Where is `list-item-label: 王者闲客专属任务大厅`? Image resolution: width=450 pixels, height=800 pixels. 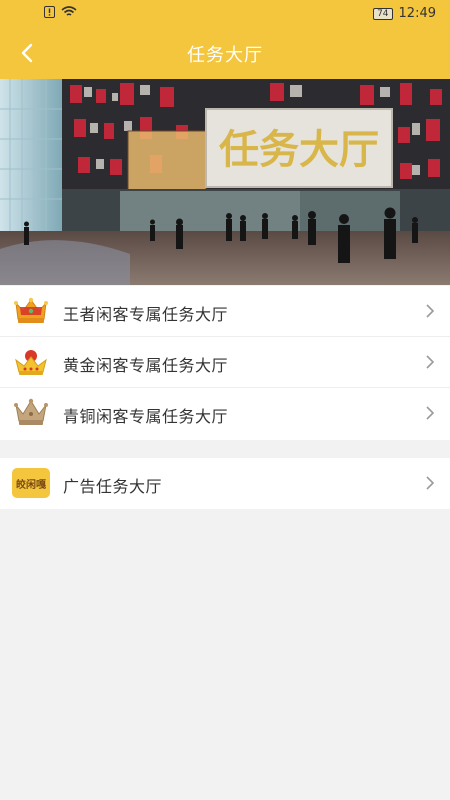 list-item-label: 王者闲客专属任务大厅 is located at coordinates (146, 314).